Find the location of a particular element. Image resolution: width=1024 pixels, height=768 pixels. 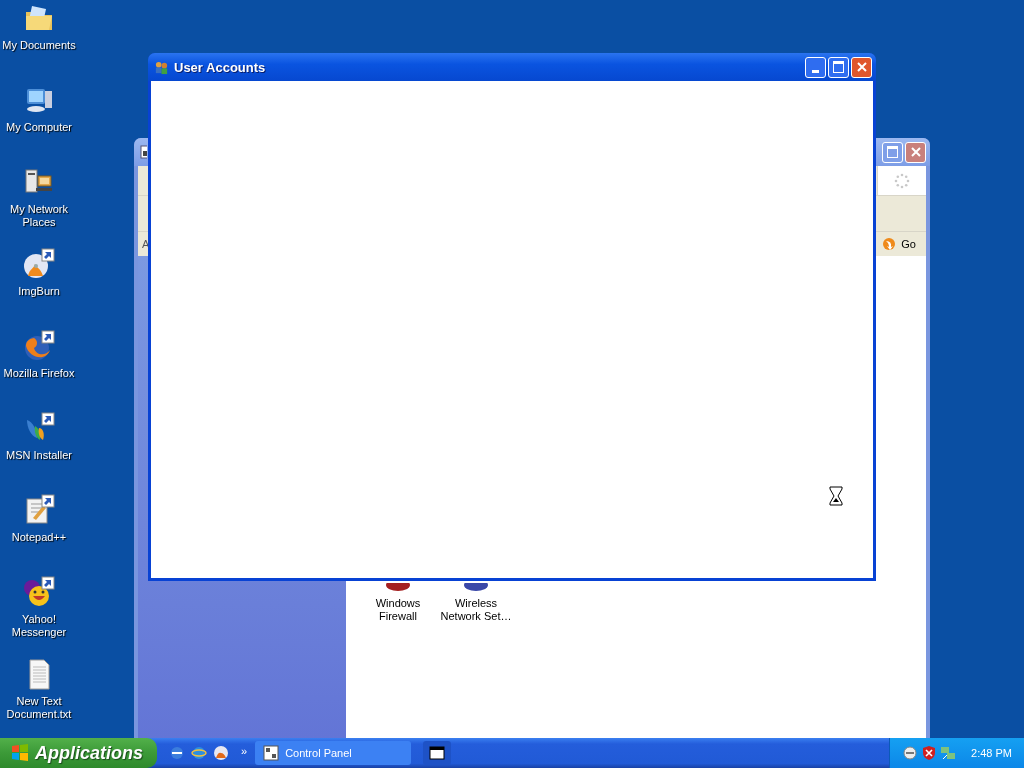

more-button: » is located at coordinates (244, 751).